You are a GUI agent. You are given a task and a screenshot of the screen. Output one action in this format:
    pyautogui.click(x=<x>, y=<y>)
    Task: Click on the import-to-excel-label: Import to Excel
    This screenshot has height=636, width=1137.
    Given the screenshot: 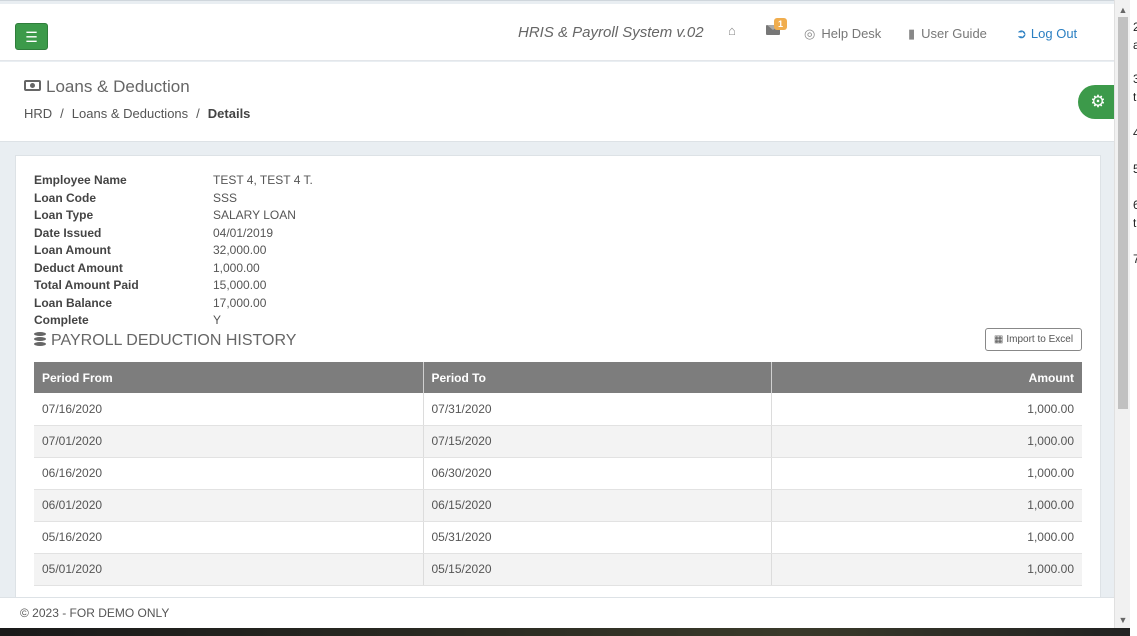 What is the action you would take?
    pyautogui.click(x=1040, y=339)
    